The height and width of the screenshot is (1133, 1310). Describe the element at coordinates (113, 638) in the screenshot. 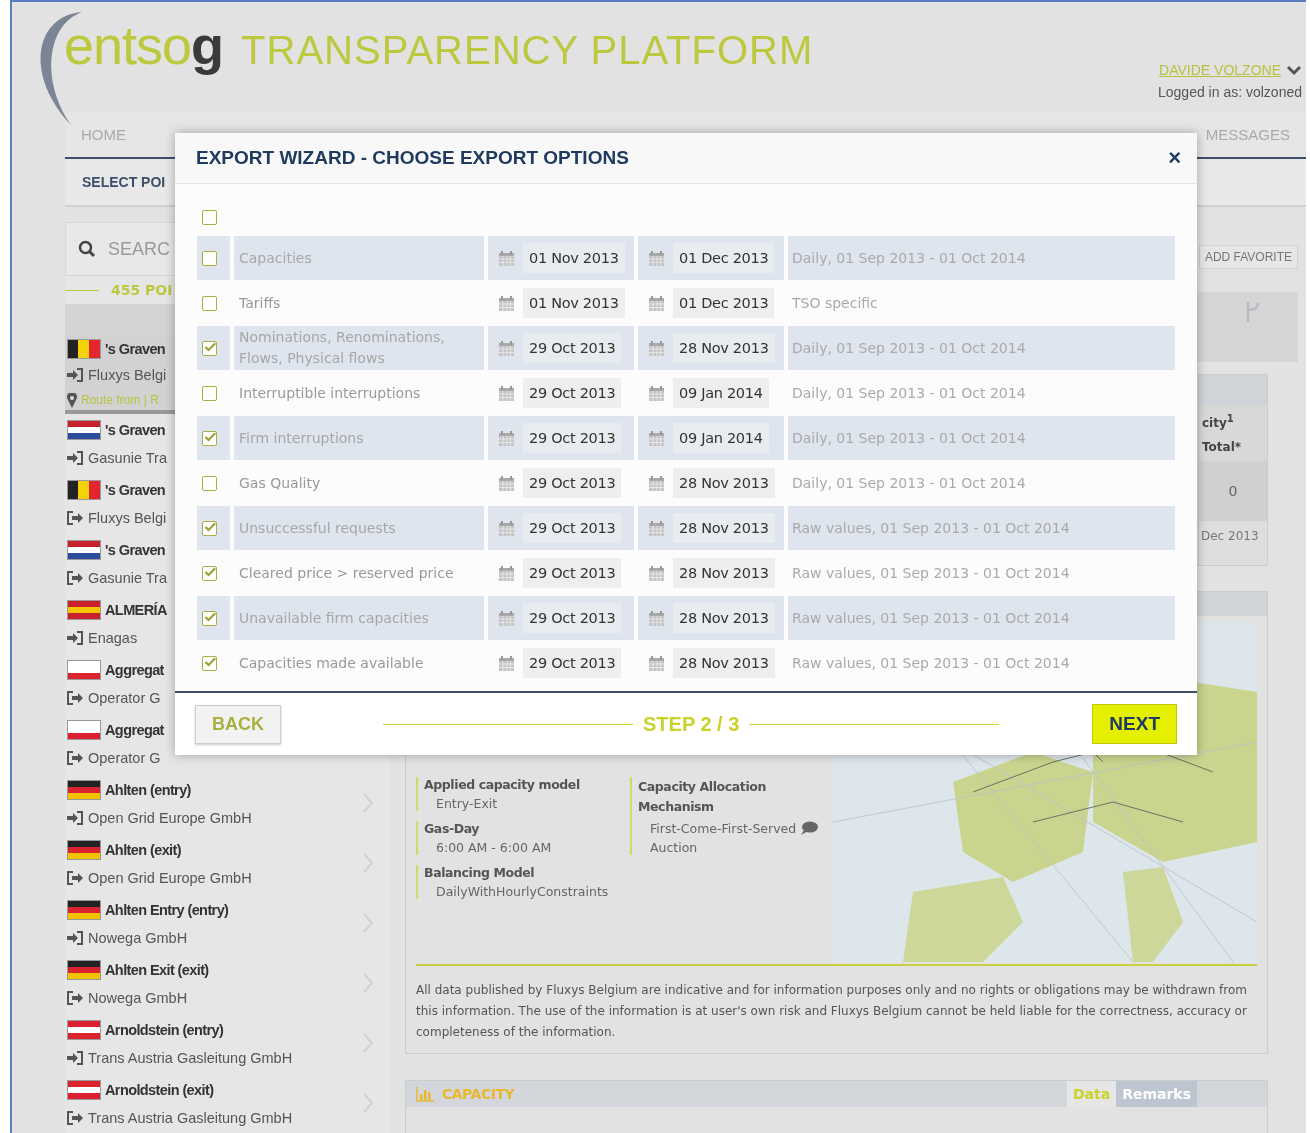

I see `operator-name: Enagas` at that location.